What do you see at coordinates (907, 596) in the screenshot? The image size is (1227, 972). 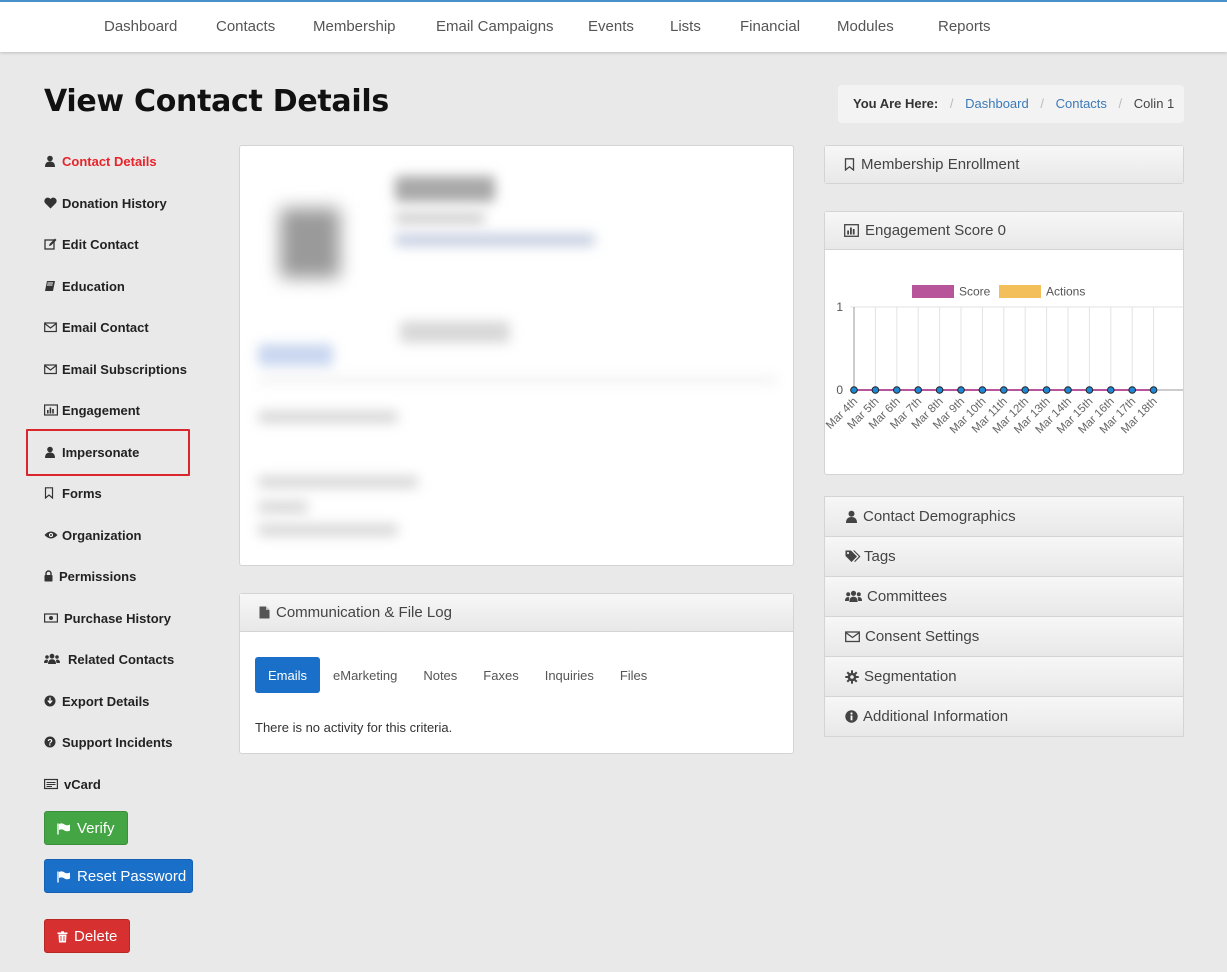 I see `section-label: Committees` at bounding box center [907, 596].